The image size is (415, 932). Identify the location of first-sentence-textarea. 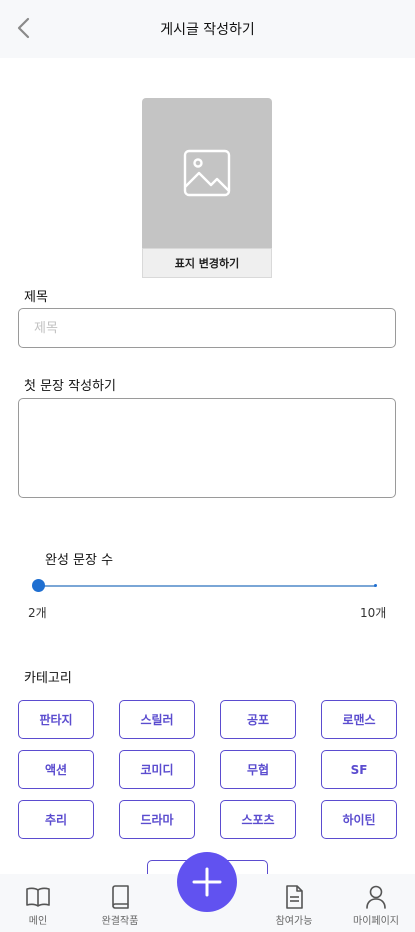
(207, 448).